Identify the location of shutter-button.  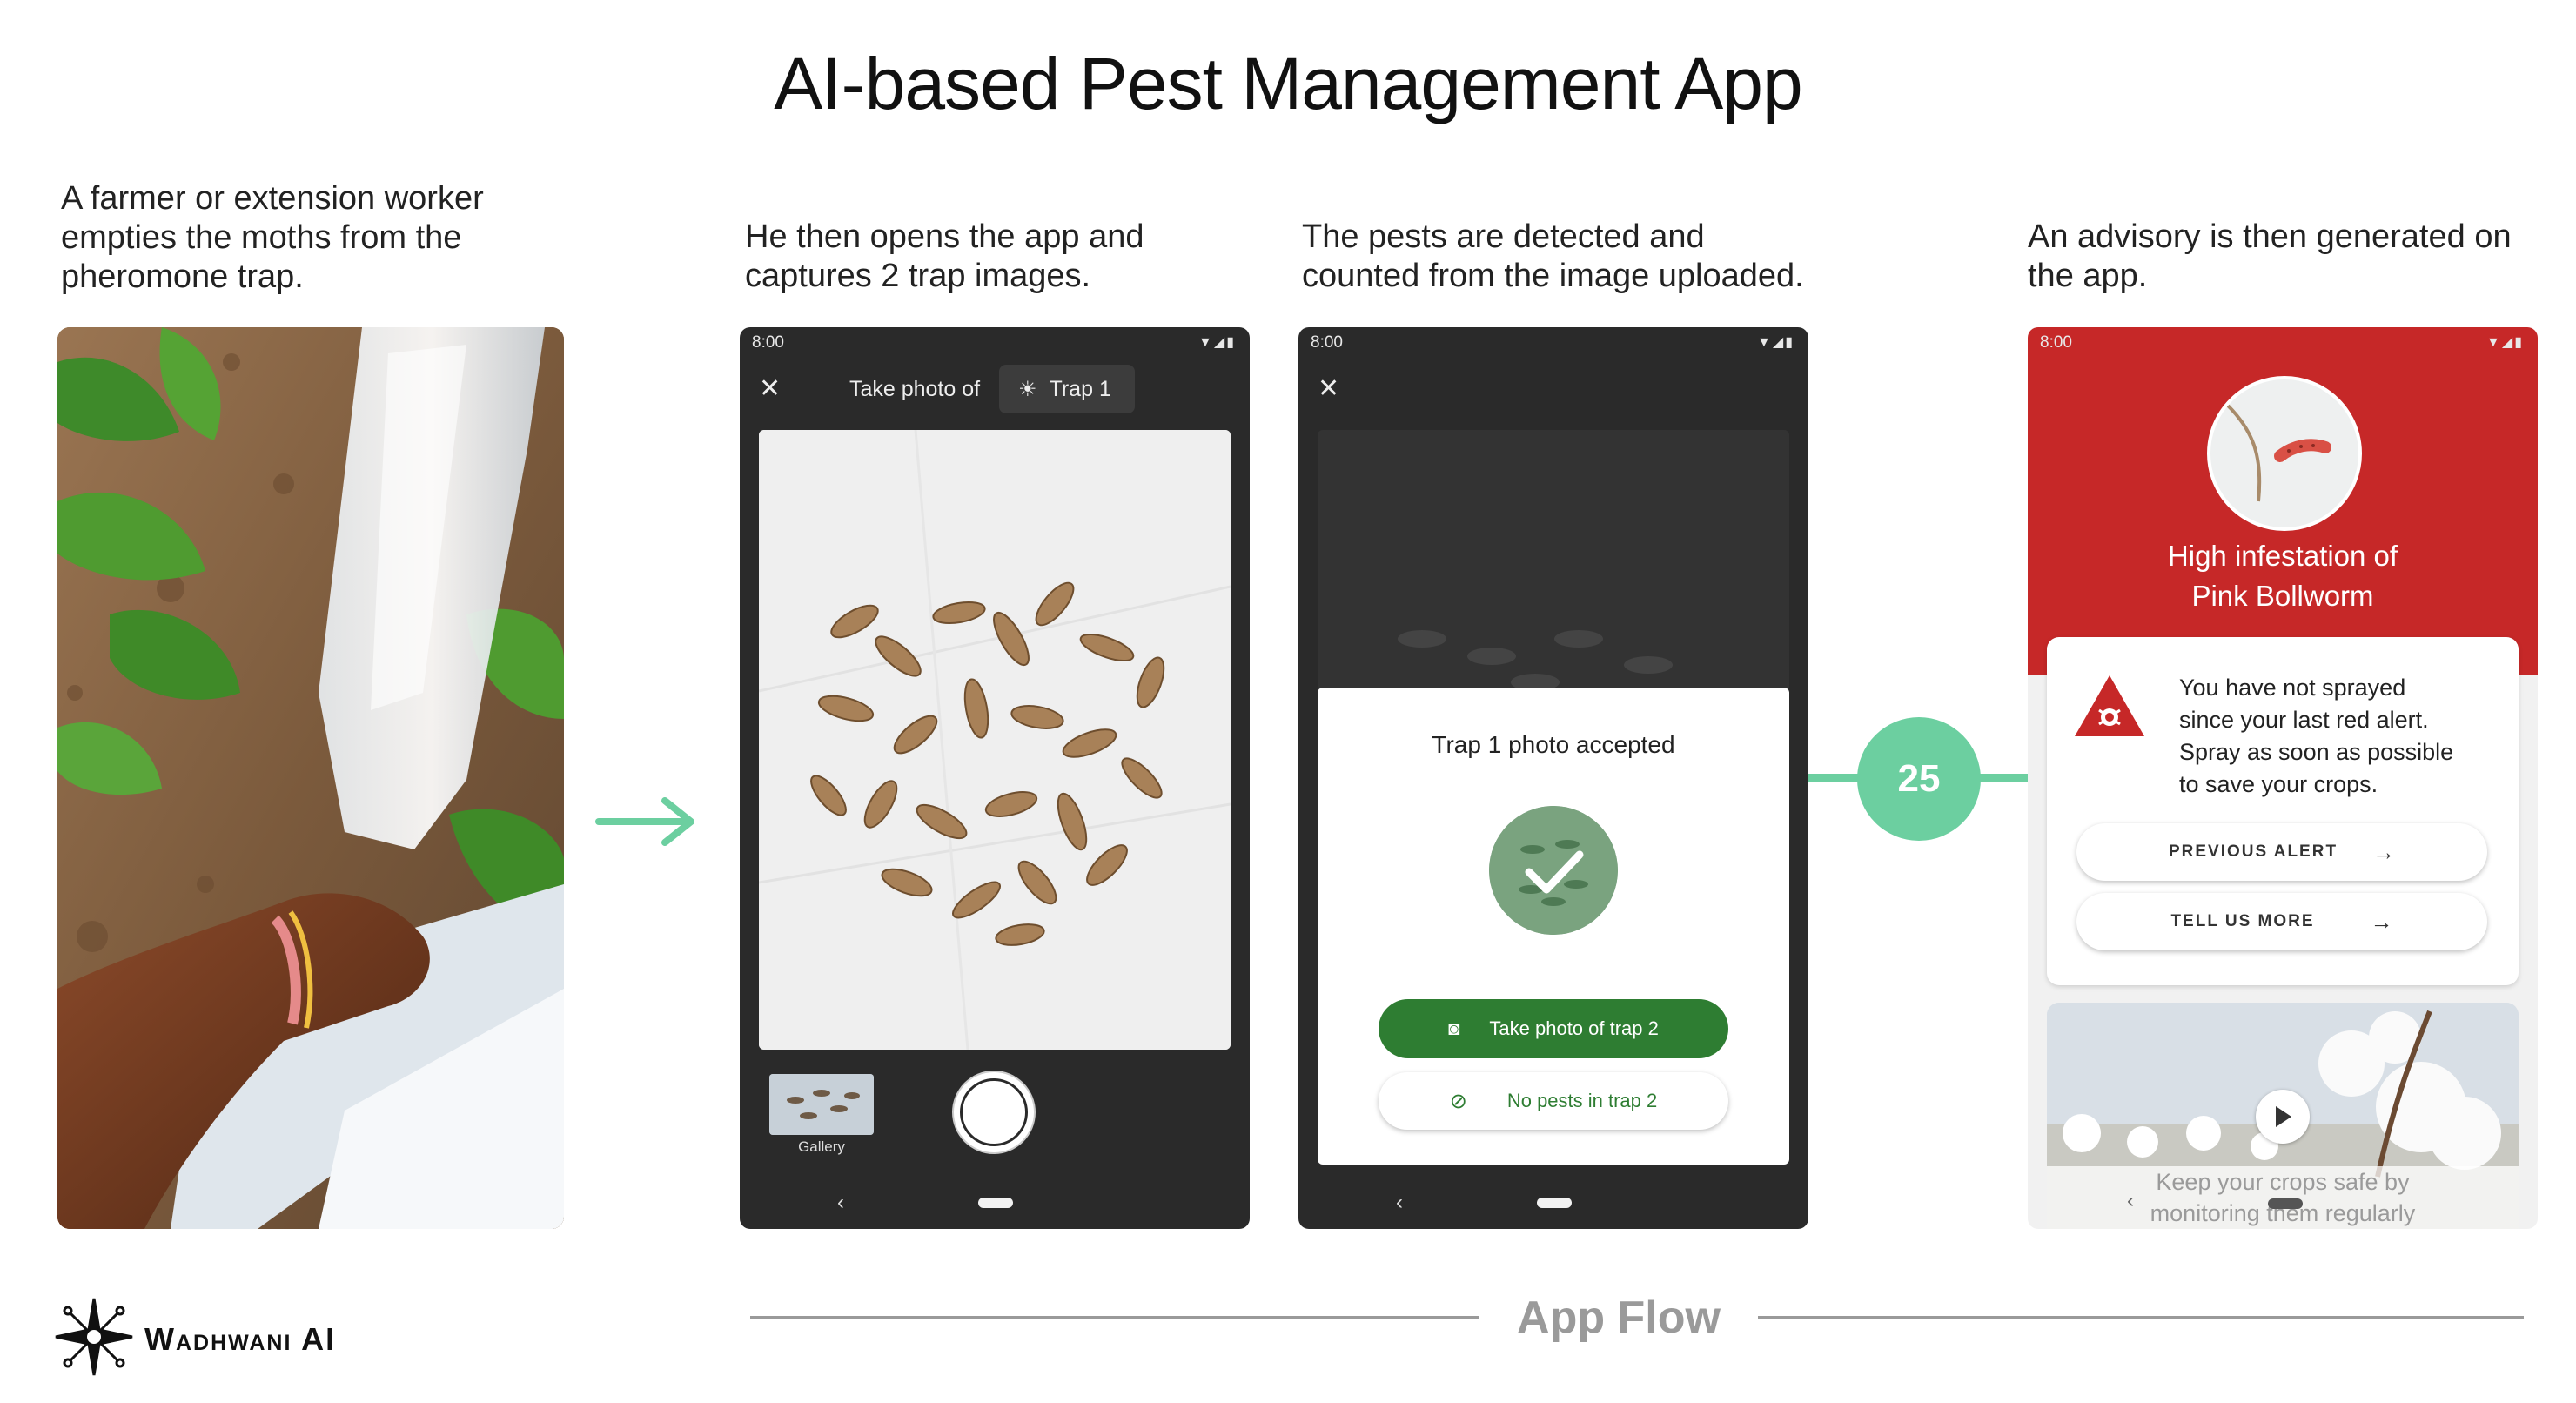
(994, 1112).